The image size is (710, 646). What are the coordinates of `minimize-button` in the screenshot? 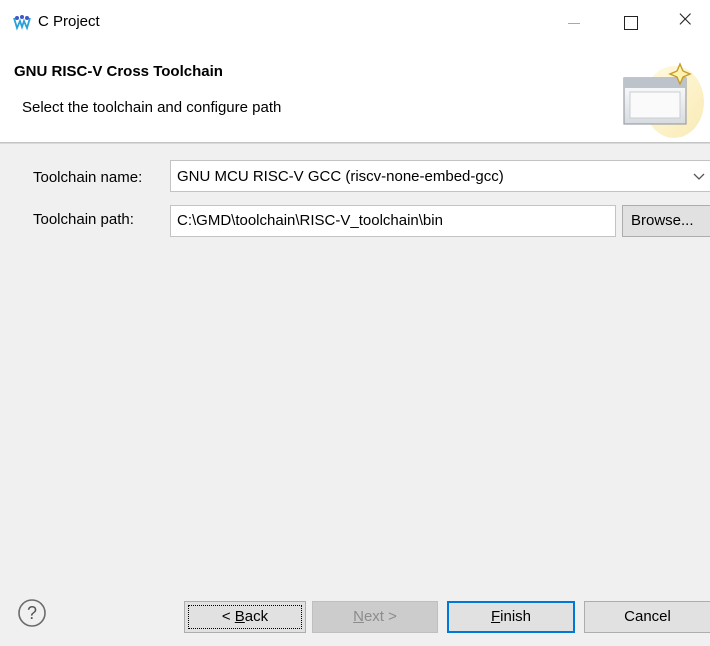 It's located at (574, 23).